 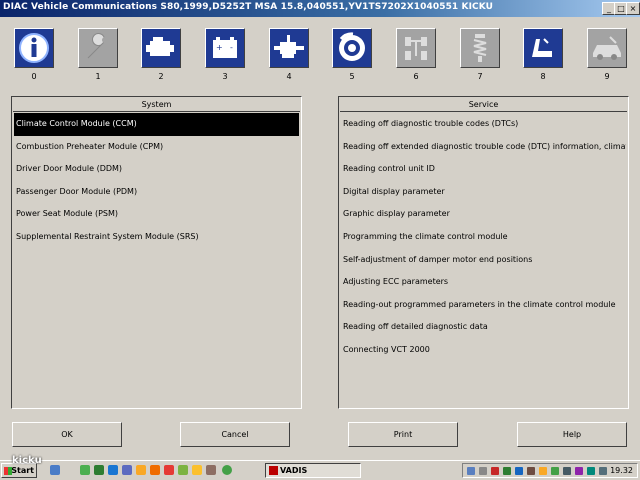 What do you see at coordinates (416, 48) in the screenshot?
I see `steering-icon` at bounding box center [416, 48].